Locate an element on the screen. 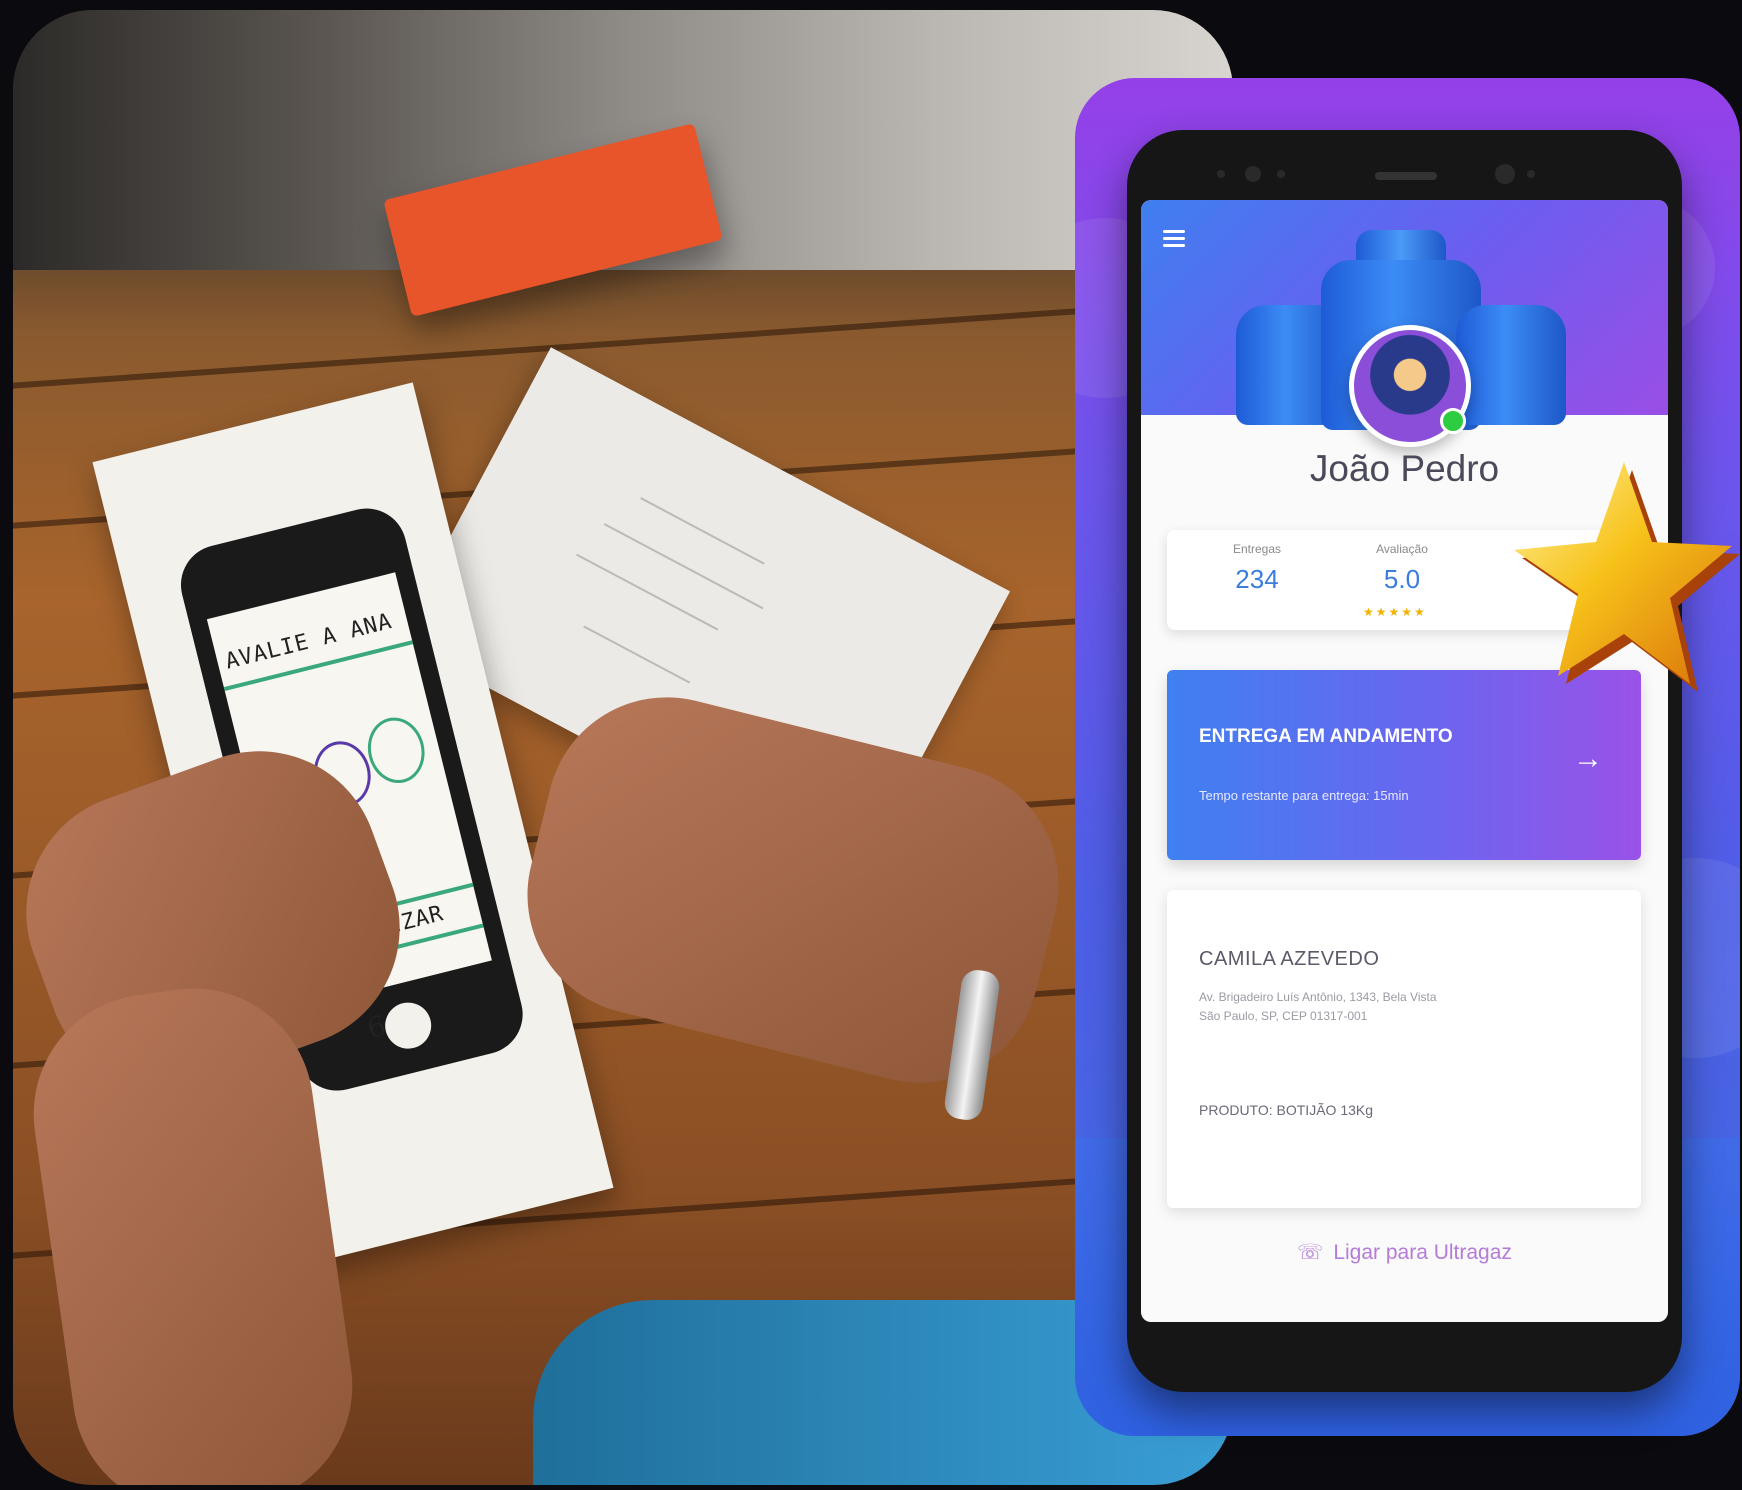 The width and height of the screenshot is (1742, 1490). stat-label: Avaliação is located at coordinates (1402, 549).